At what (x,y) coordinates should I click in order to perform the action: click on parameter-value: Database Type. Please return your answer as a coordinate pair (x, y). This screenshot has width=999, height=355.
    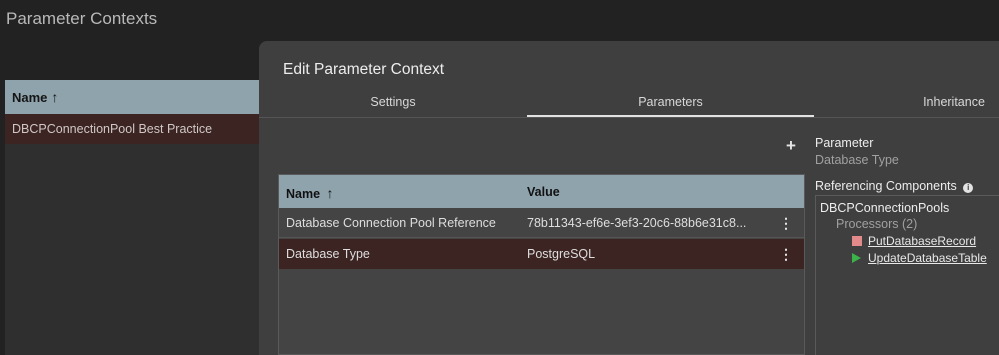
    Looking at the image, I should click on (857, 160).